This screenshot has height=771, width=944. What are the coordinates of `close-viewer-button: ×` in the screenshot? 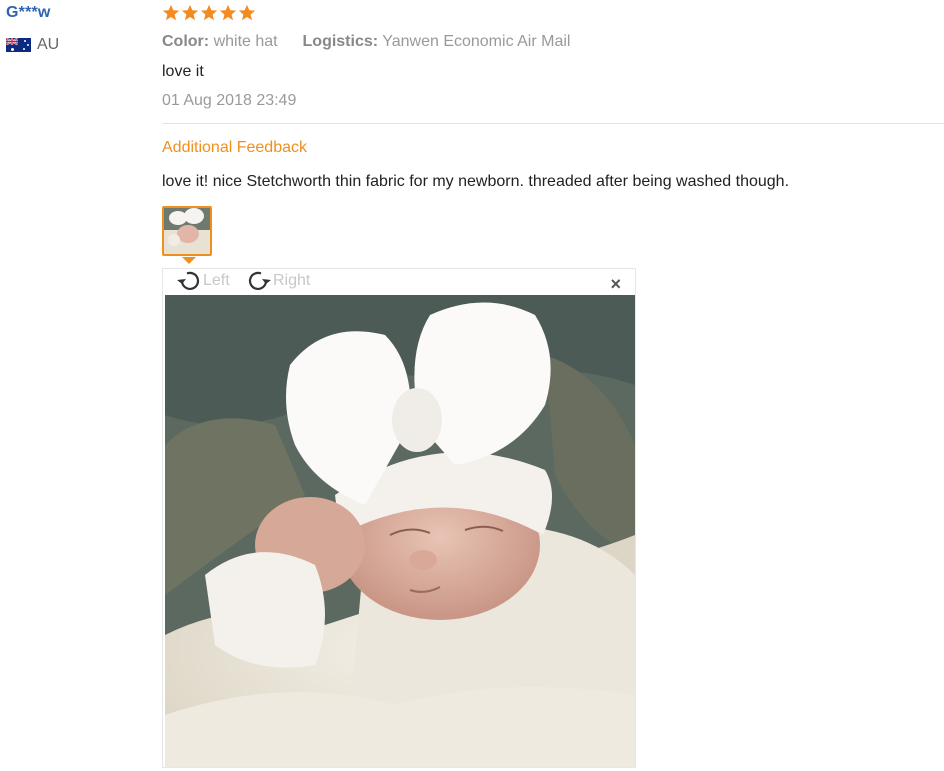 It's located at (615, 284).